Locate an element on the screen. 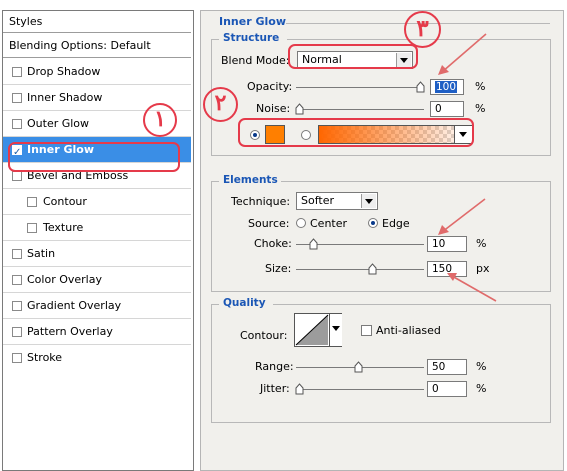  outer-glow-checkbox is located at coordinates (17, 124).